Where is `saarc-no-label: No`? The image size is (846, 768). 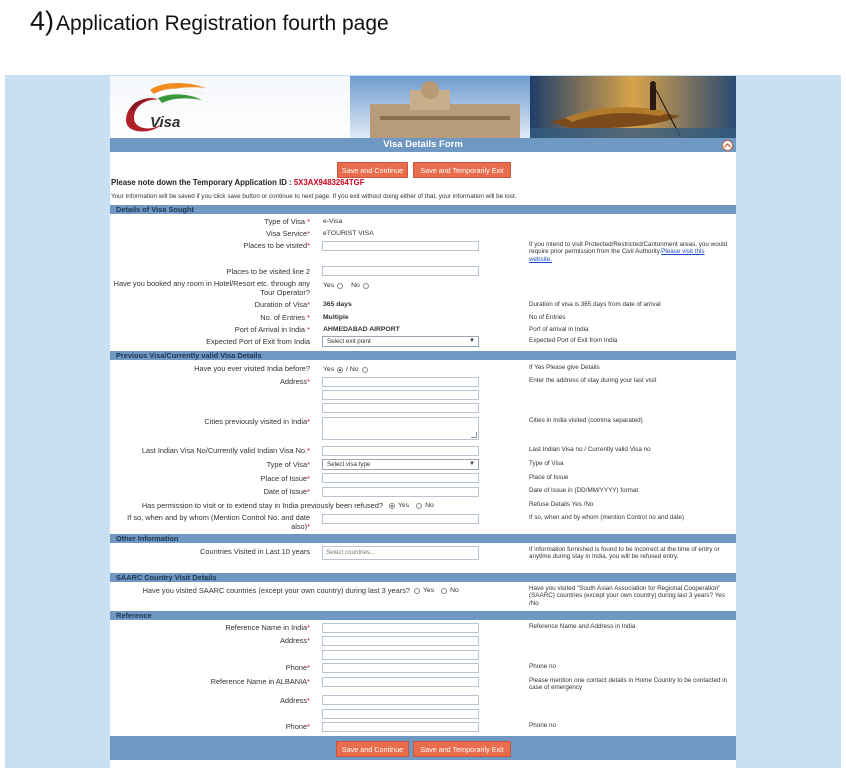 saarc-no-label: No is located at coordinates (454, 590).